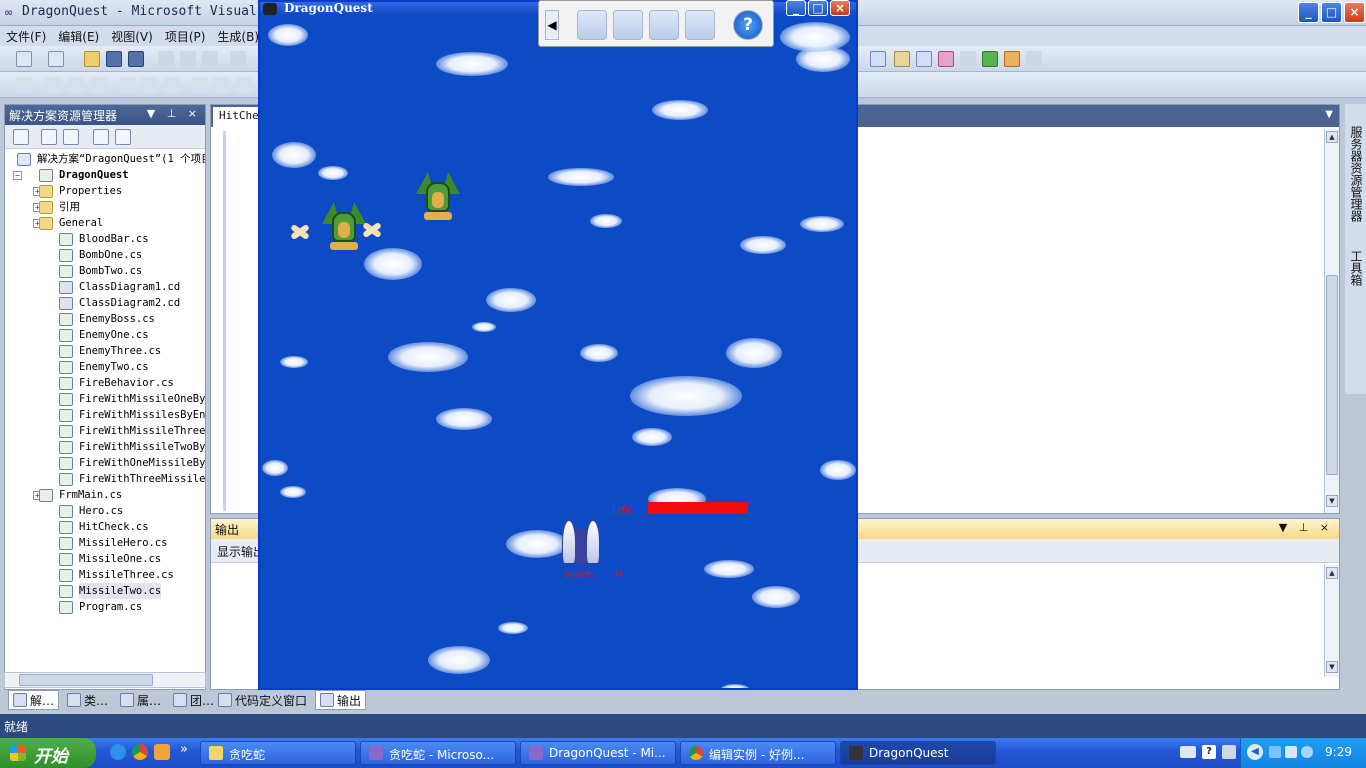  I want to click on new-project-icon, so click(24, 59).